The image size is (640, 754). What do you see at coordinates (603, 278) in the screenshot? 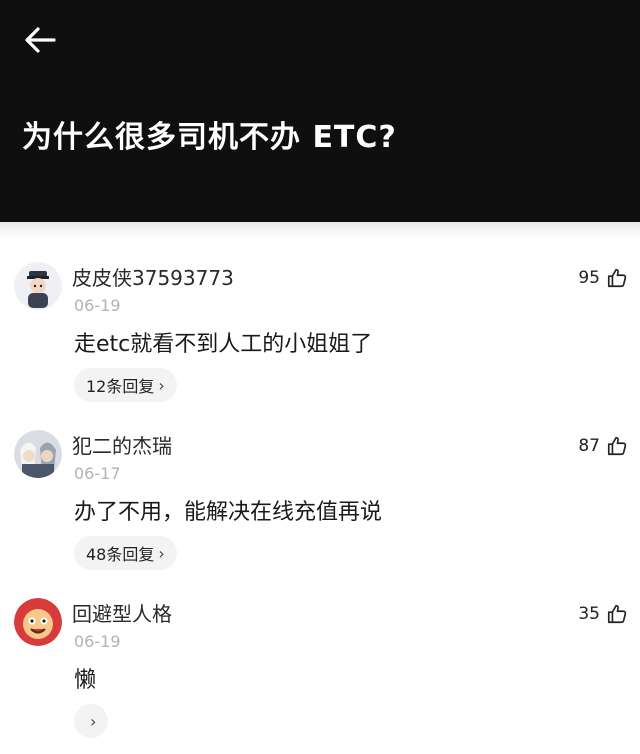
I see `like-button: 95` at bounding box center [603, 278].